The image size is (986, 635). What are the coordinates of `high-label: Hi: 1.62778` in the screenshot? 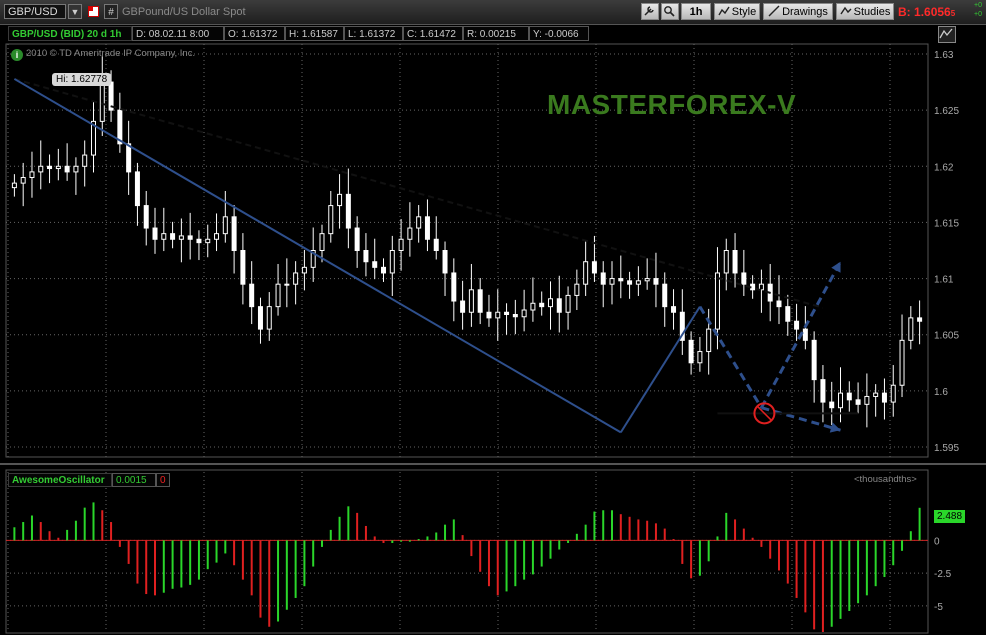 It's located at (82, 79).